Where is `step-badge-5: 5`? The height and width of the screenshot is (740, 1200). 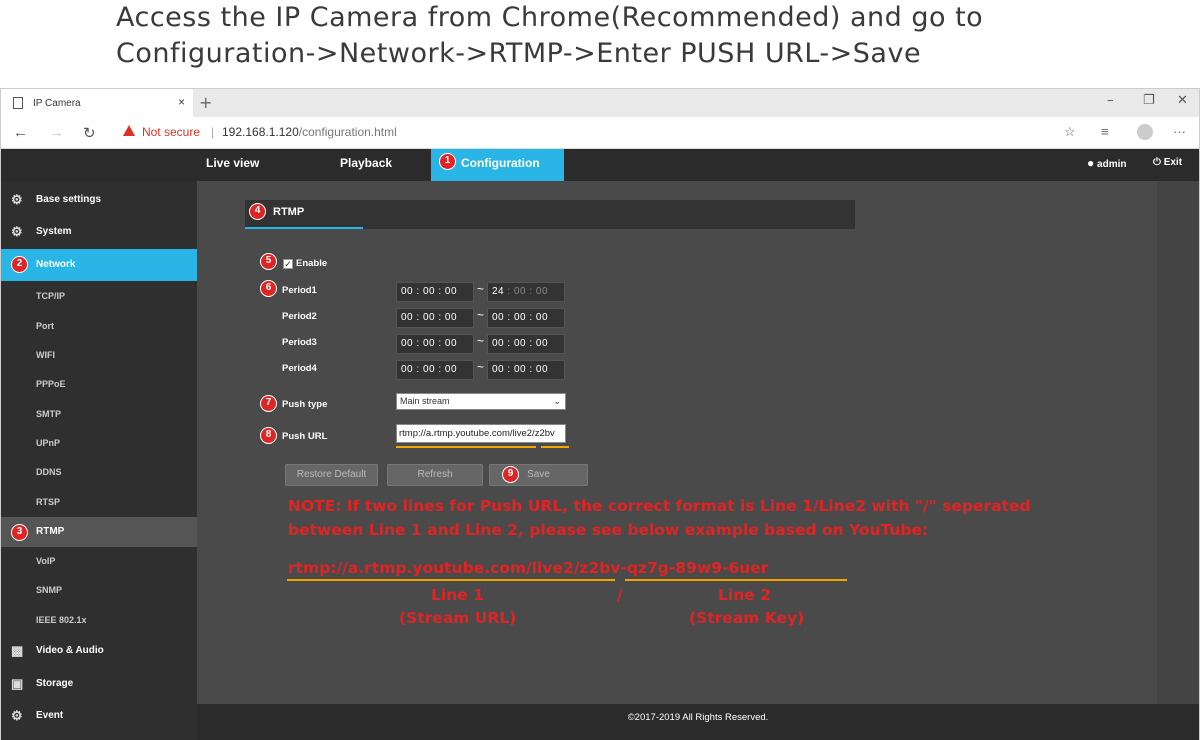 step-badge-5: 5 is located at coordinates (268, 261).